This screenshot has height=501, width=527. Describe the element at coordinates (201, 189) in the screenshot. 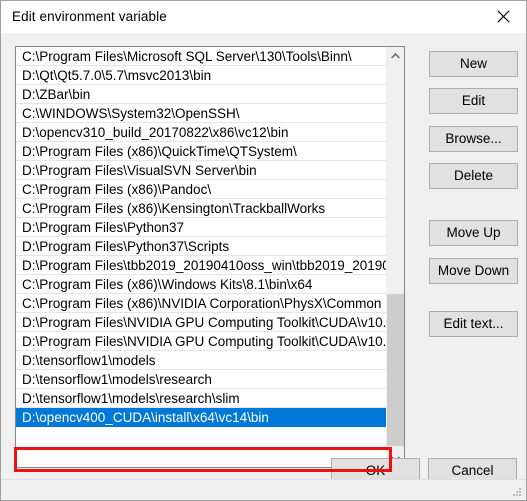

I see `list-item: C:\Program Files (x86)\Pandoc\` at that location.